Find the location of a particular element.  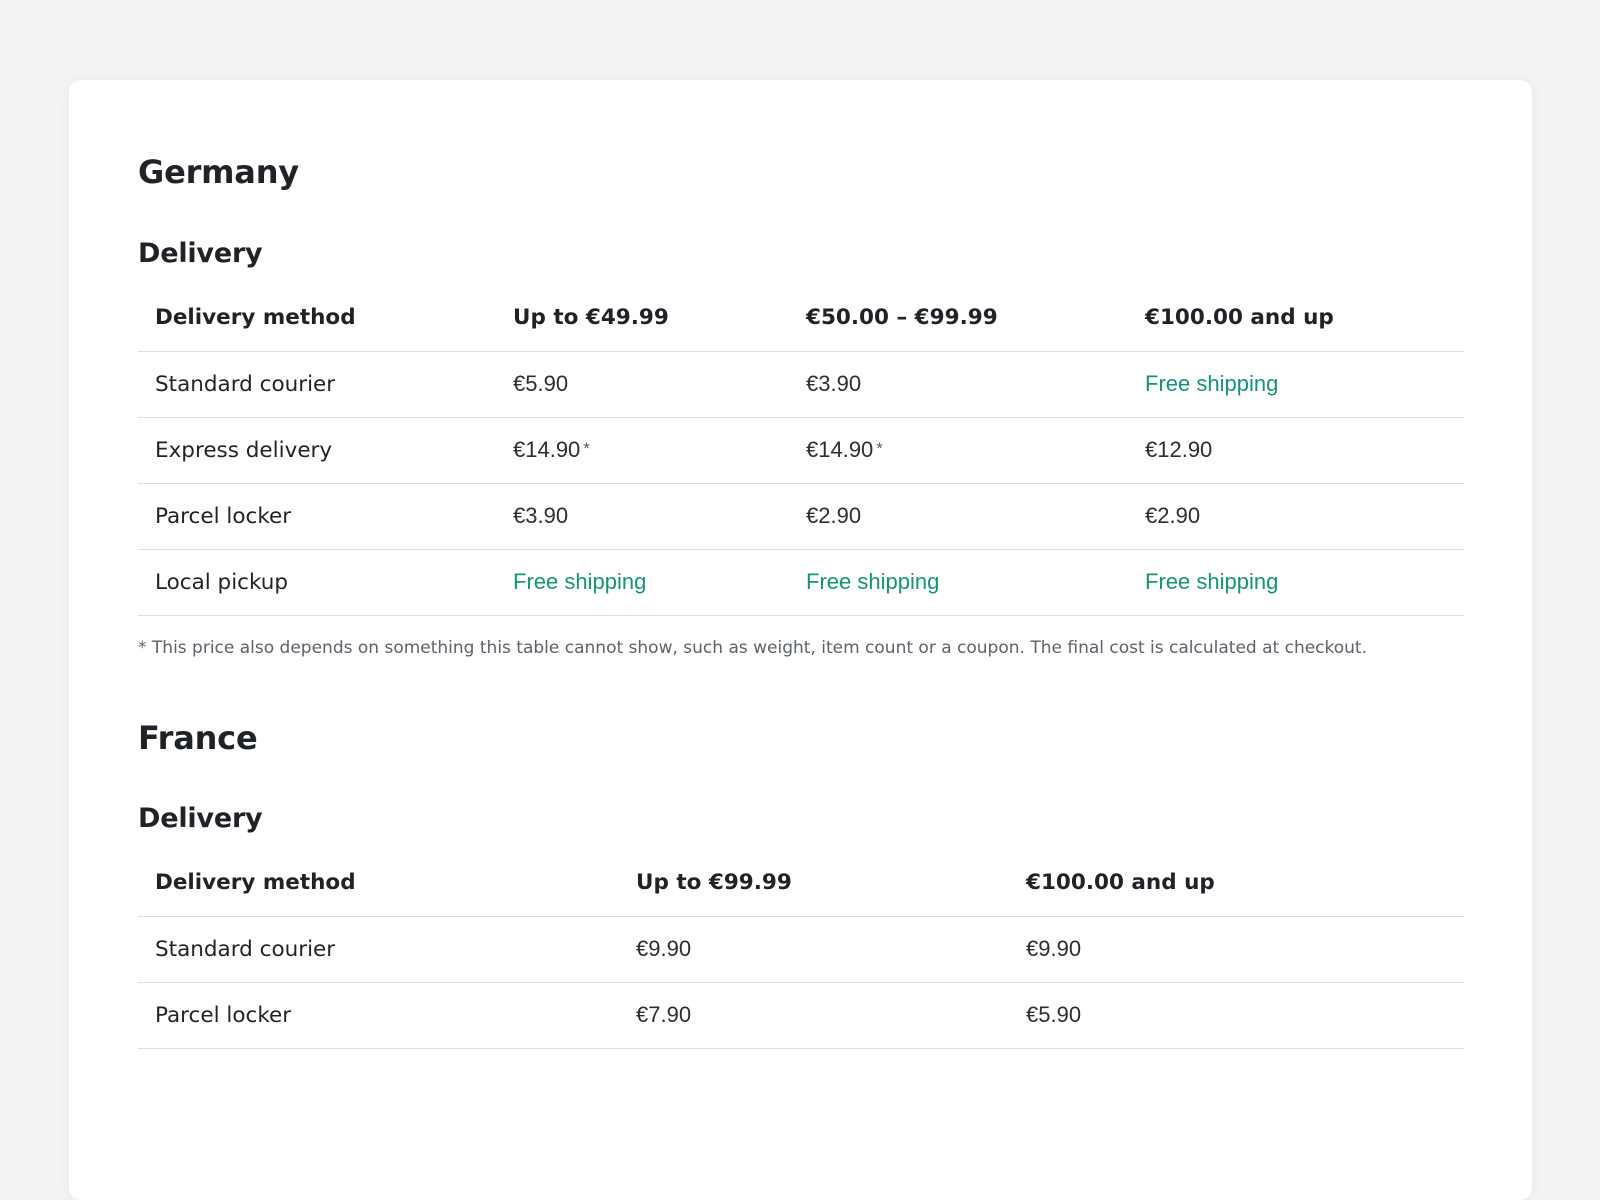

table-row: Parcel locker €7.90 €5.90 is located at coordinates (801, 1015).